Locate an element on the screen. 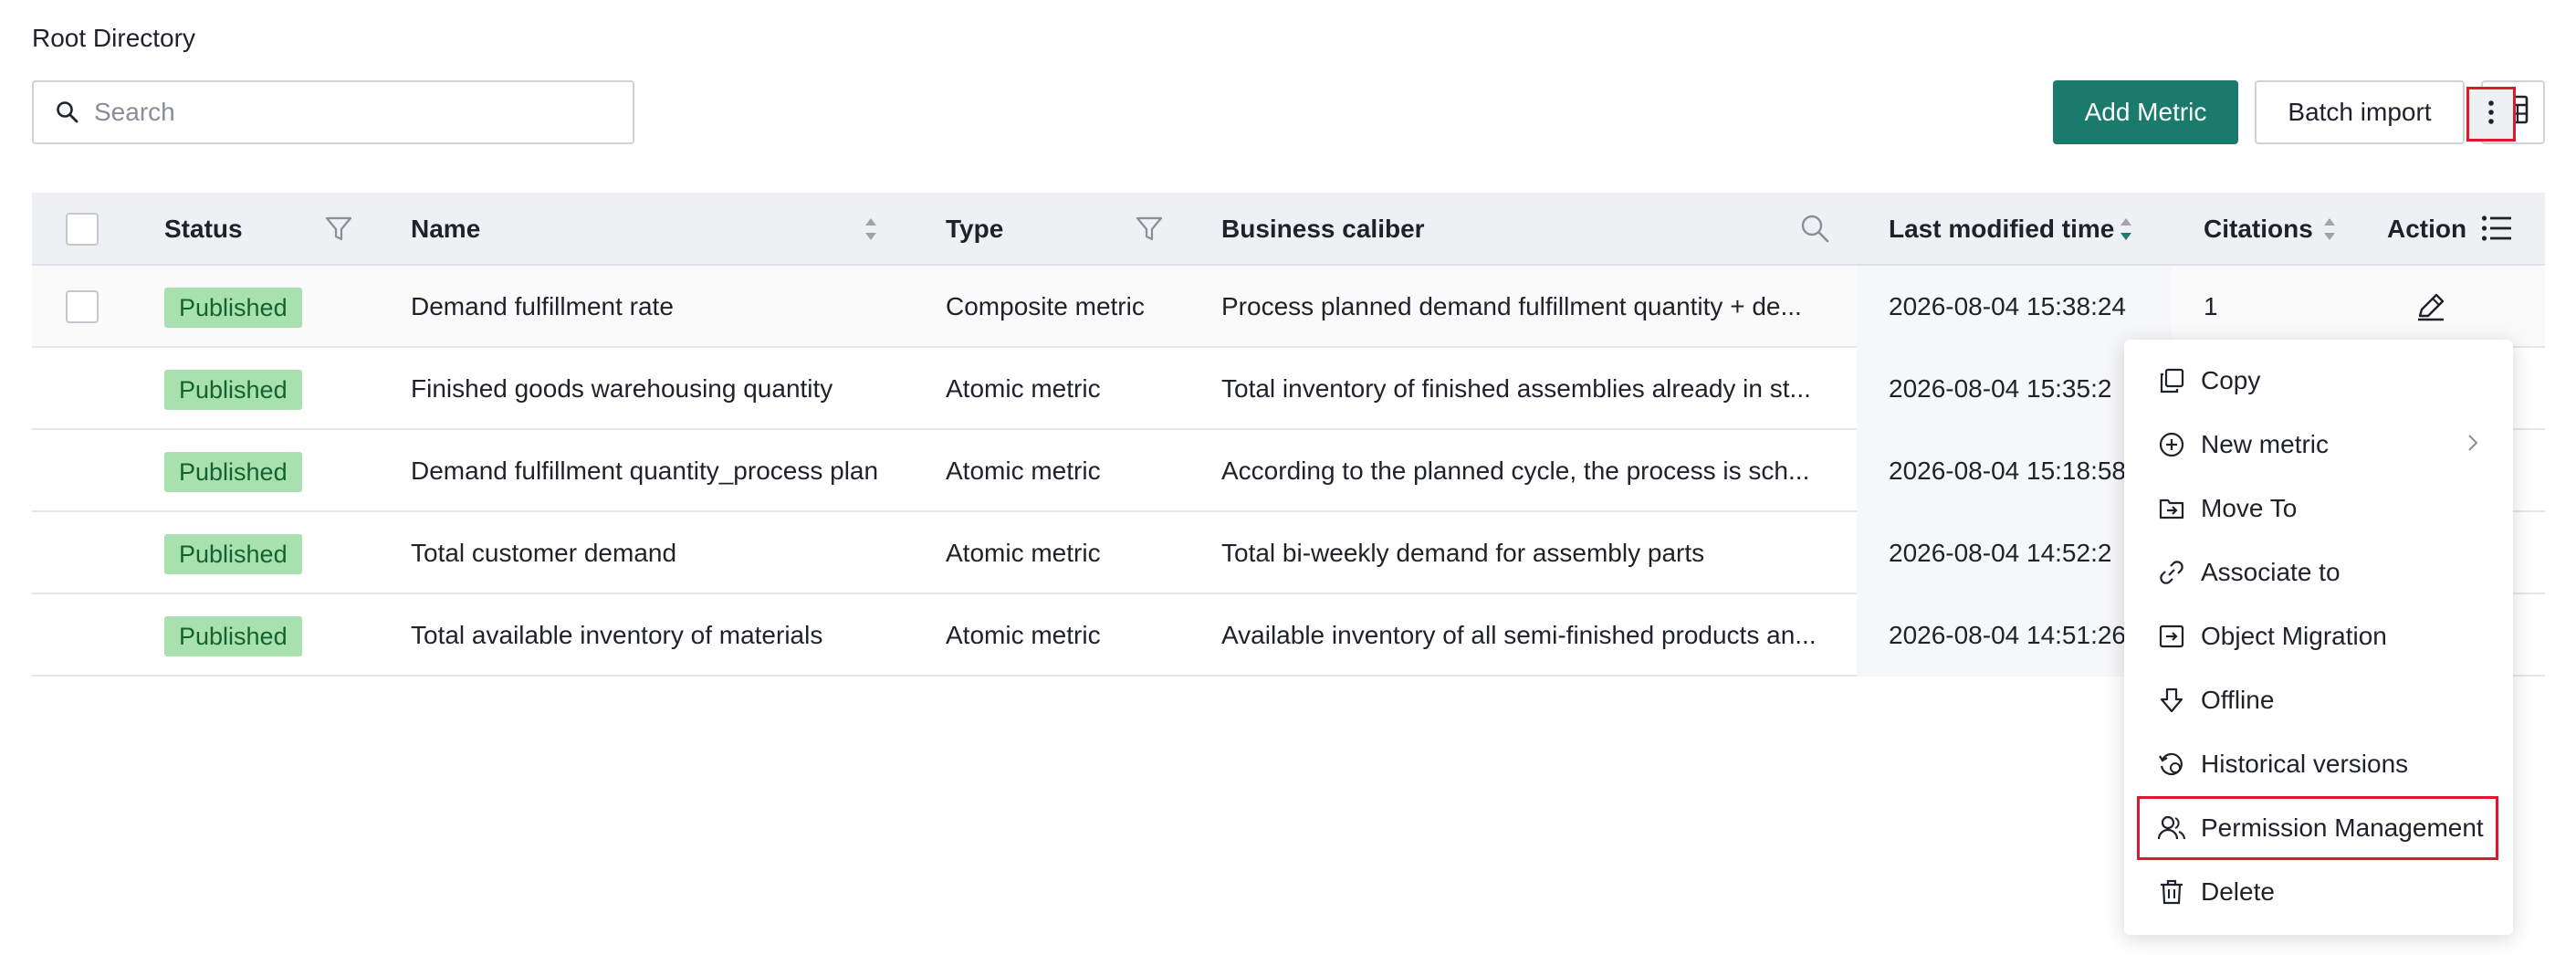 The width and height of the screenshot is (2576, 955). batch-import-button: Batch import is located at coordinates (2360, 112).